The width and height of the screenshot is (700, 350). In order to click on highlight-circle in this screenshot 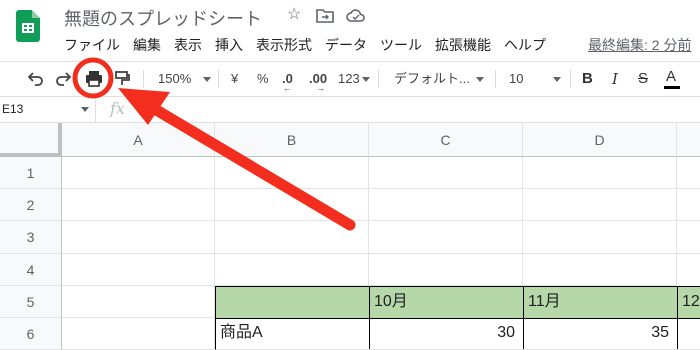, I will do `click(93, 78)`.